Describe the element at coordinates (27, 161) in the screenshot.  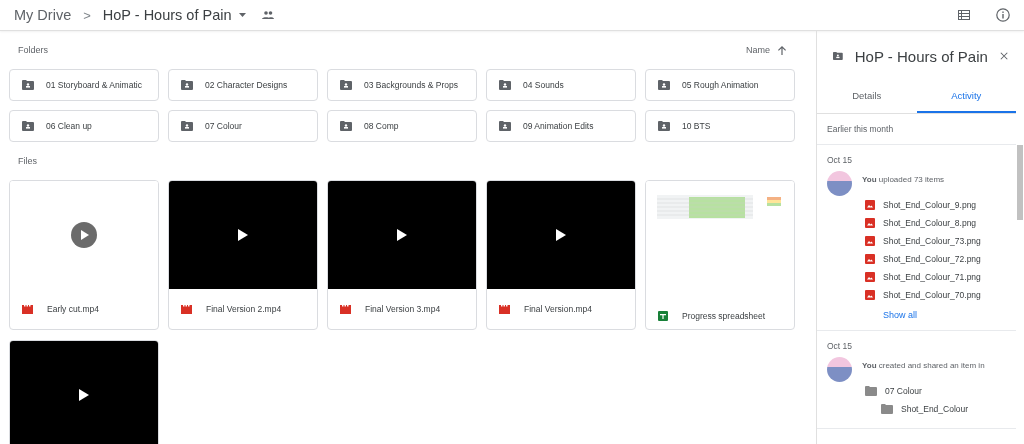
I see `section-title: Files` at that location.